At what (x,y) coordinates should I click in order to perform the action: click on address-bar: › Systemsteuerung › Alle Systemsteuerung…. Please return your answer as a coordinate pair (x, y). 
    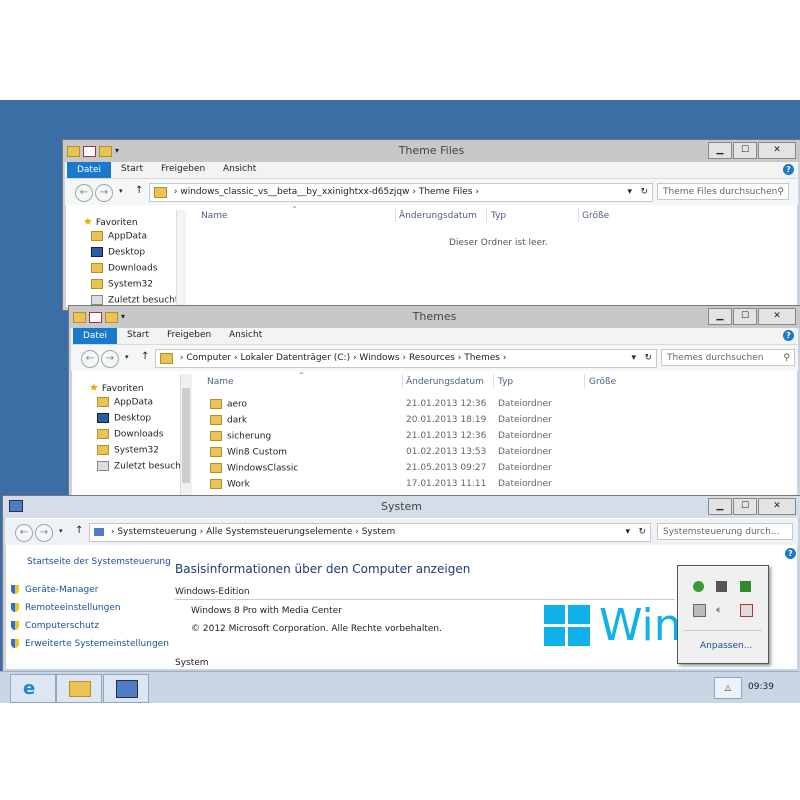
    Looking at the image, I should click on (370, 532).